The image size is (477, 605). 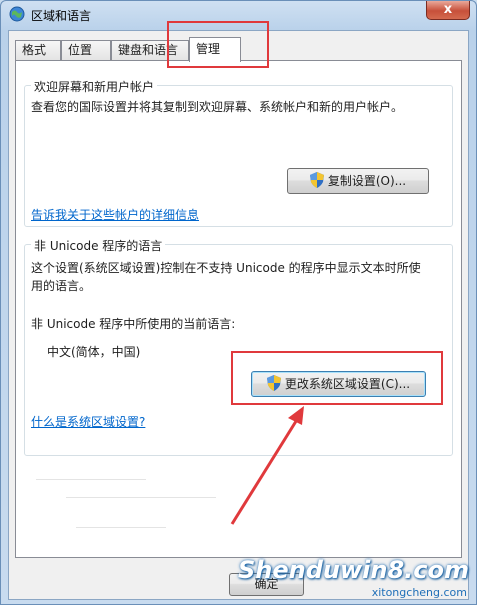 What do you see at coordinates (217, 107) in the screenshot?
I see `welcome-description: 查看您的国际设置并将其复制到欢迎屏幕、系统帐户和新的用户帐户。` at bounding box center [217, 107].